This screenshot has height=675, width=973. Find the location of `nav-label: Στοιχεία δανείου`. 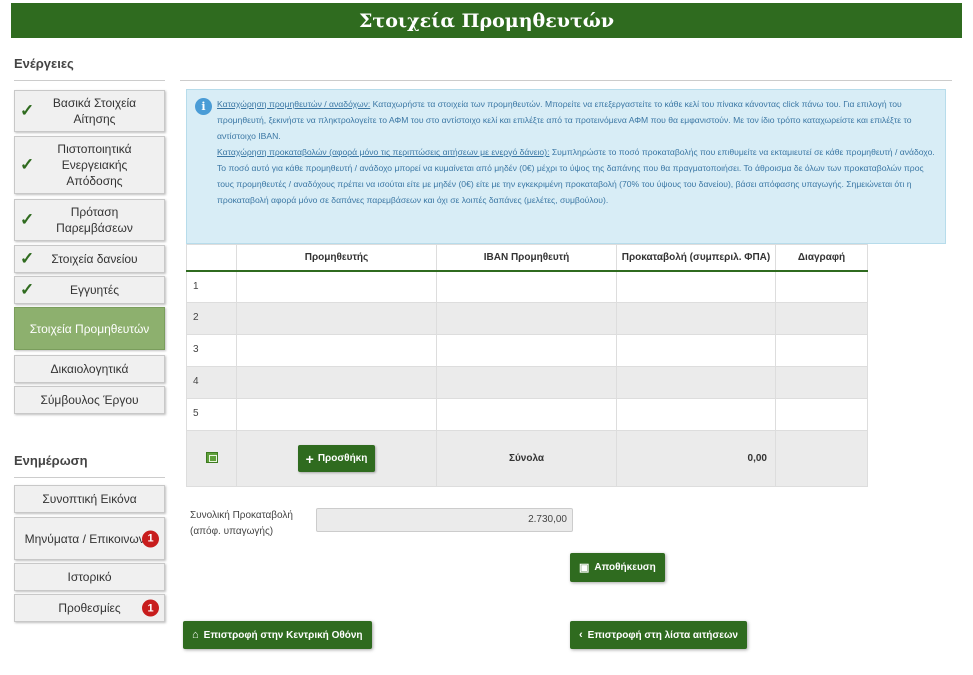

nav-label: Στοιχεία δανείου is located at coordinates (94, 259).